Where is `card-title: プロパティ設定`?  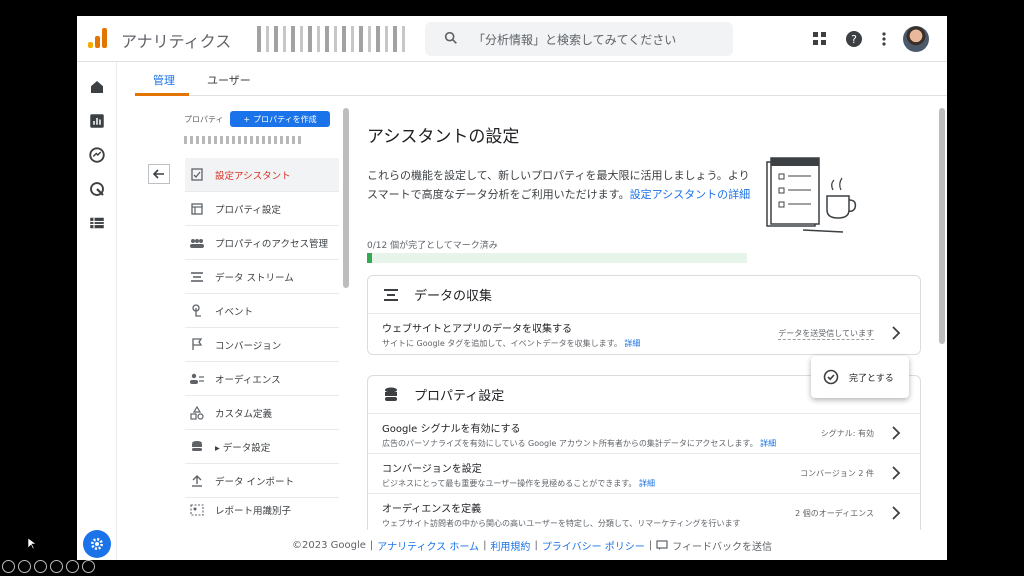
card-title: プロパティ設定 is located at coordinates (459, 396).